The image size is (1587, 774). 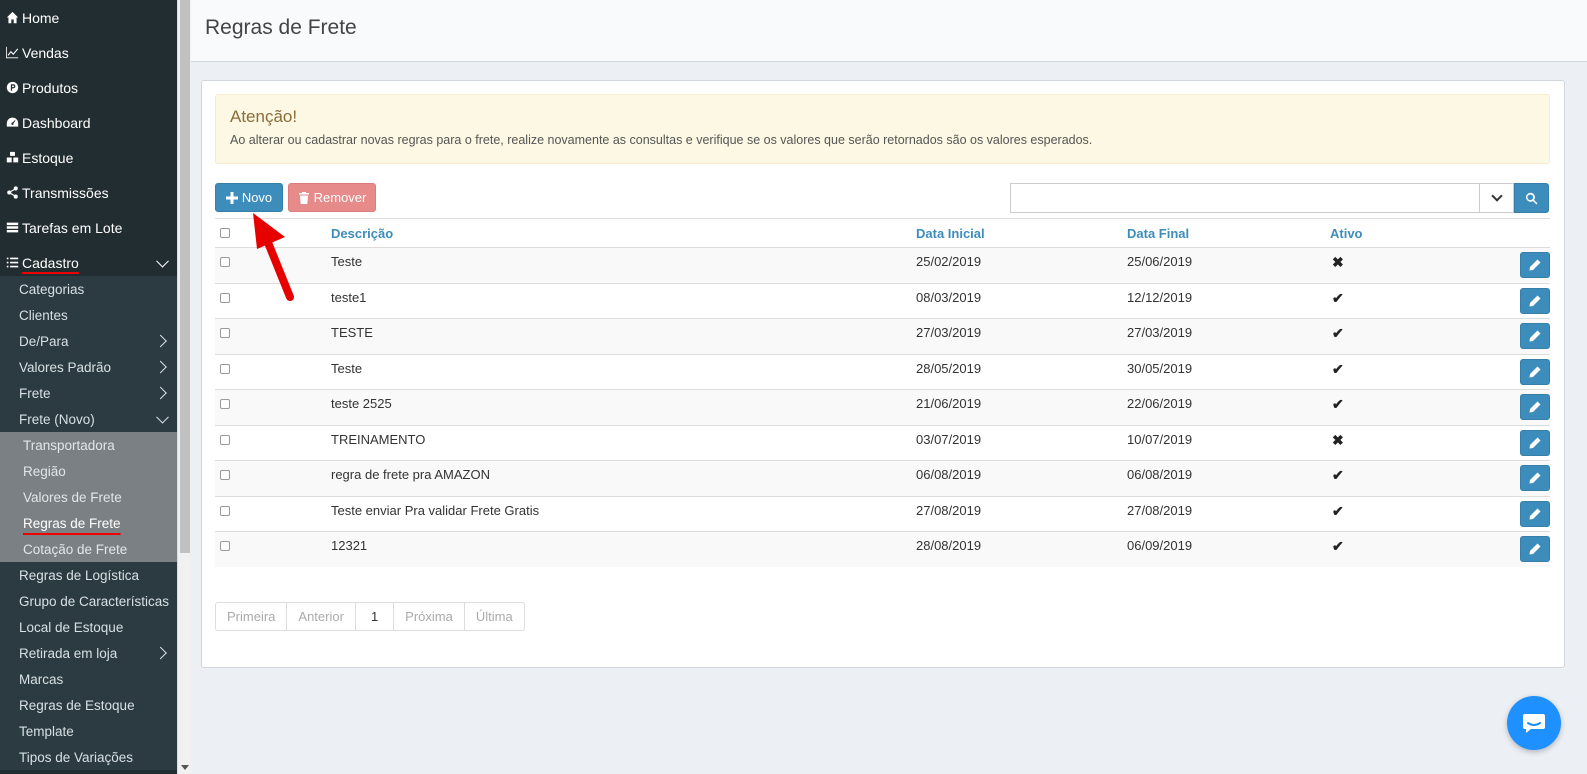 I want to click on submenu-item-grupo-de-caracteristicas: Grupo de Características, so click(x=88, y=601).